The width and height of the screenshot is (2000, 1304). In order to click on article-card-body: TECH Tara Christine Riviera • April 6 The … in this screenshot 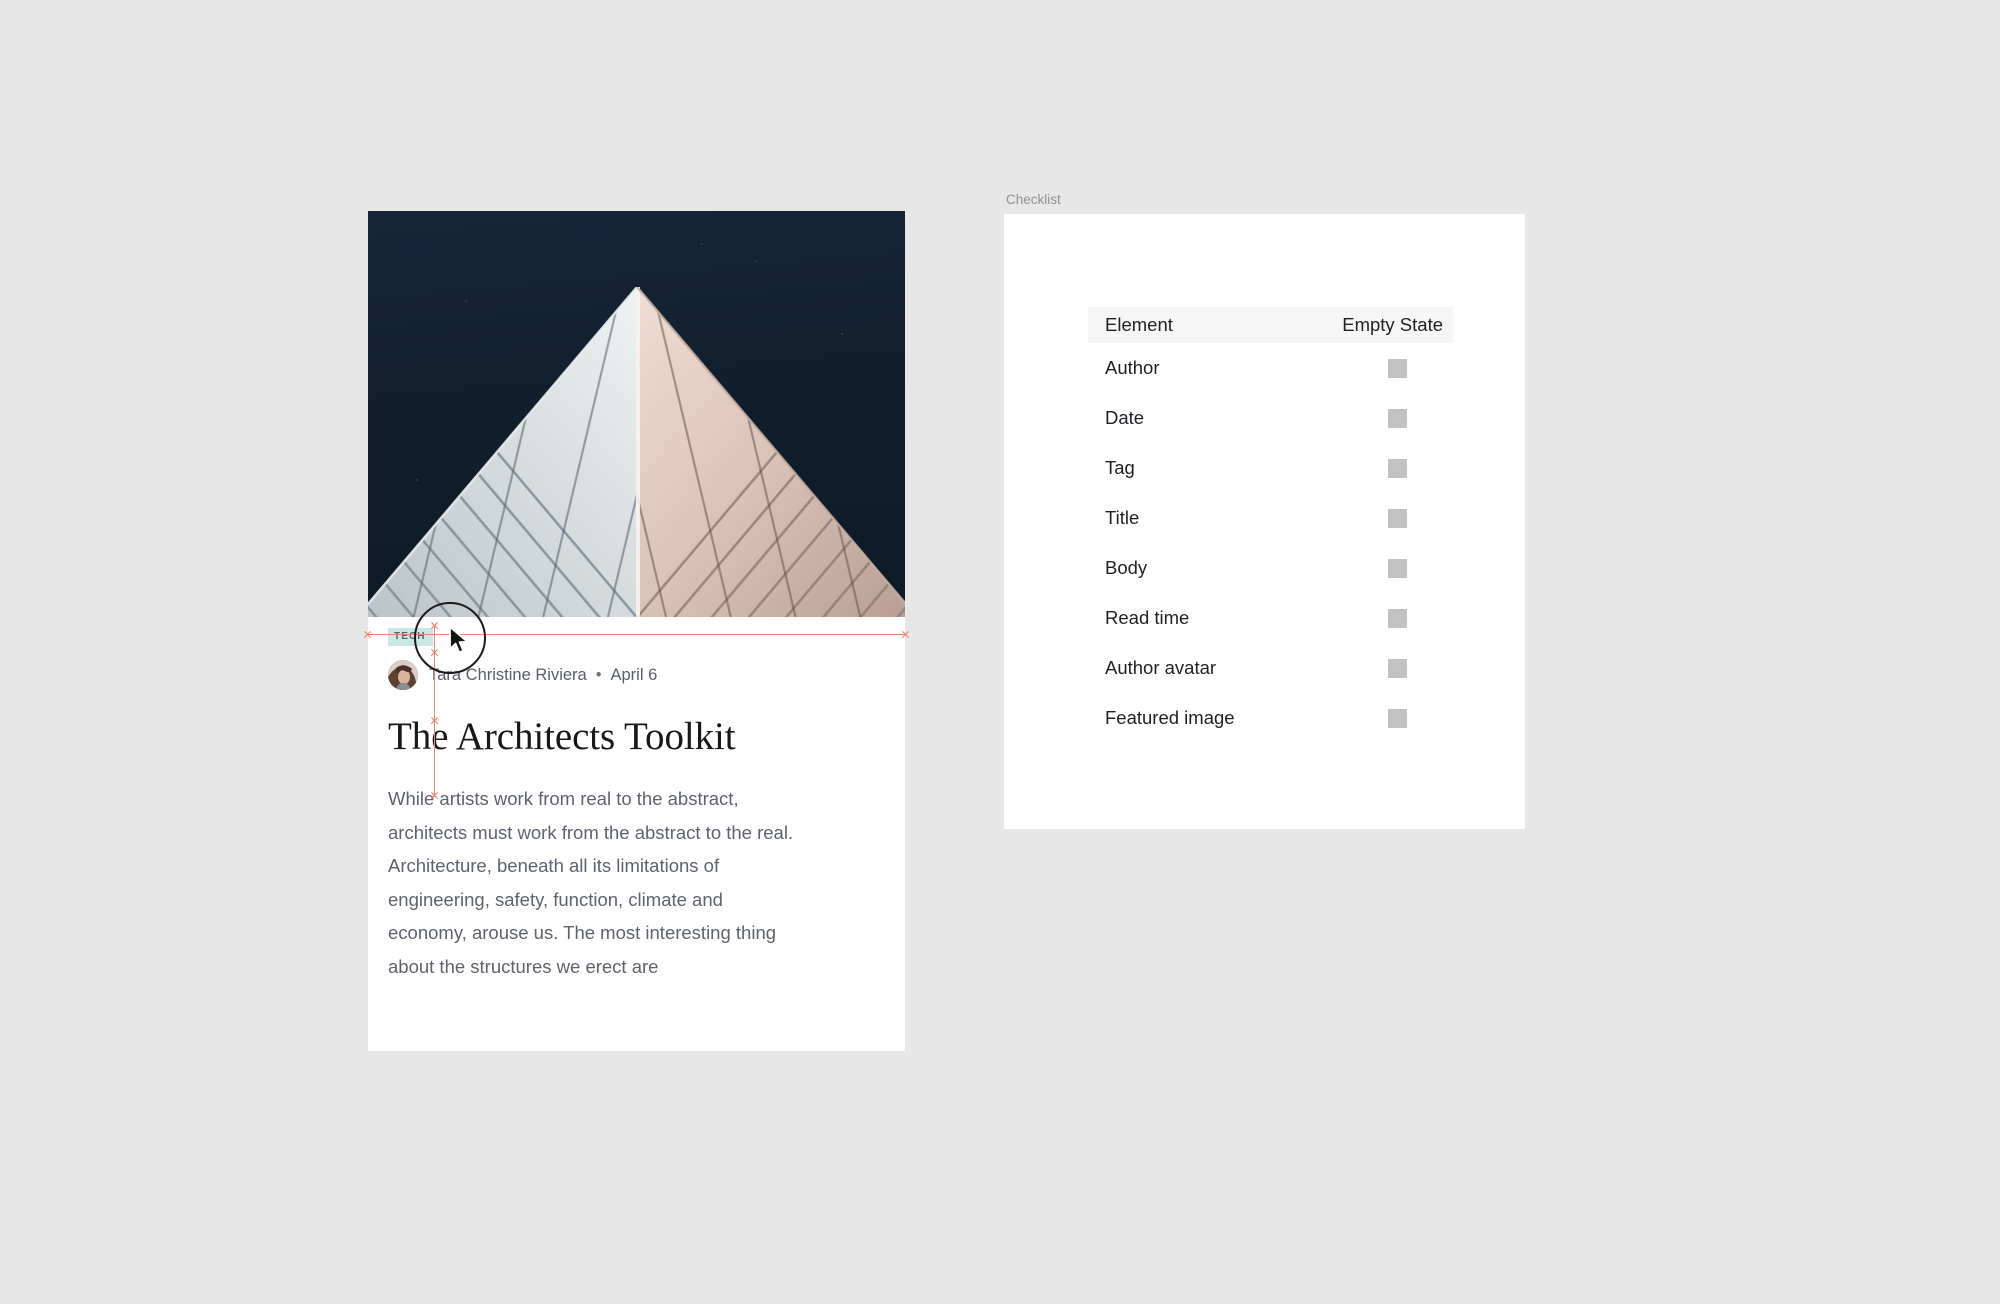, I will do `click(636, 800)`.